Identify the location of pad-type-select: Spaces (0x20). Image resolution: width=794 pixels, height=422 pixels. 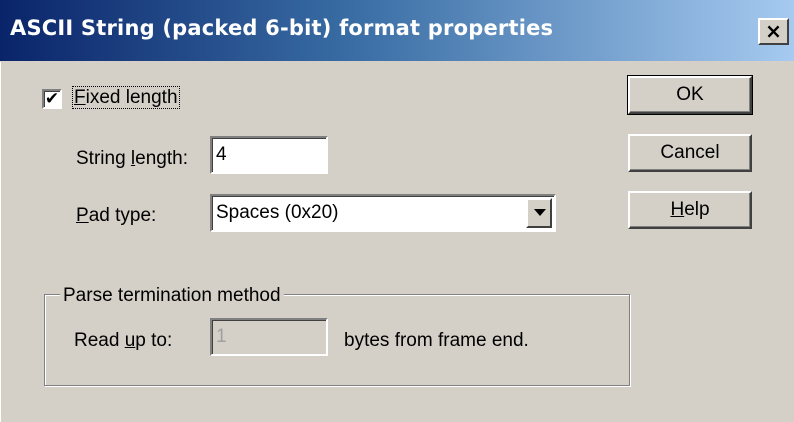
(383, 213).